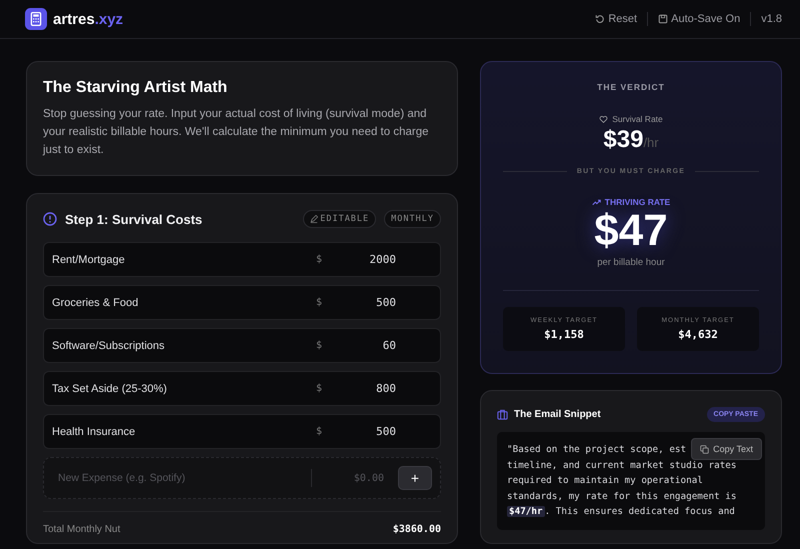  What do you see at coordinates (133, 219) in the screenshot?
I see `section-title: Step 1: Survival Costs` at bounding box center [133, 219].